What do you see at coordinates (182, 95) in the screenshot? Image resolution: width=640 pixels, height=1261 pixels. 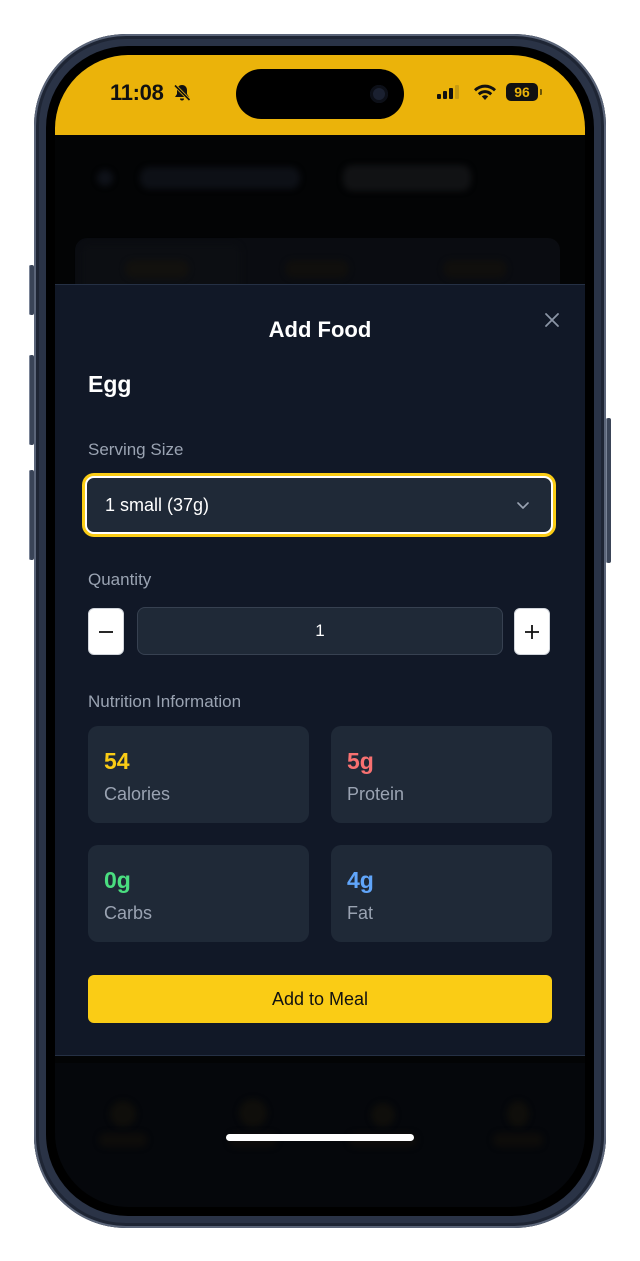 I see `bell-slash-icon` at bounding box center [182, 95].